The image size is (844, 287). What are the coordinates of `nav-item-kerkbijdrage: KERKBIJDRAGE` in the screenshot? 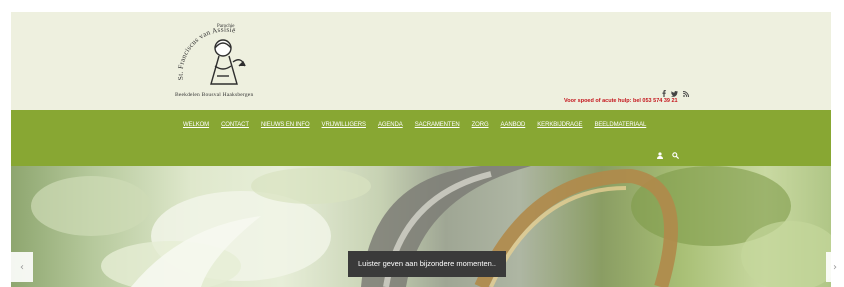 It's located at (559, 125).